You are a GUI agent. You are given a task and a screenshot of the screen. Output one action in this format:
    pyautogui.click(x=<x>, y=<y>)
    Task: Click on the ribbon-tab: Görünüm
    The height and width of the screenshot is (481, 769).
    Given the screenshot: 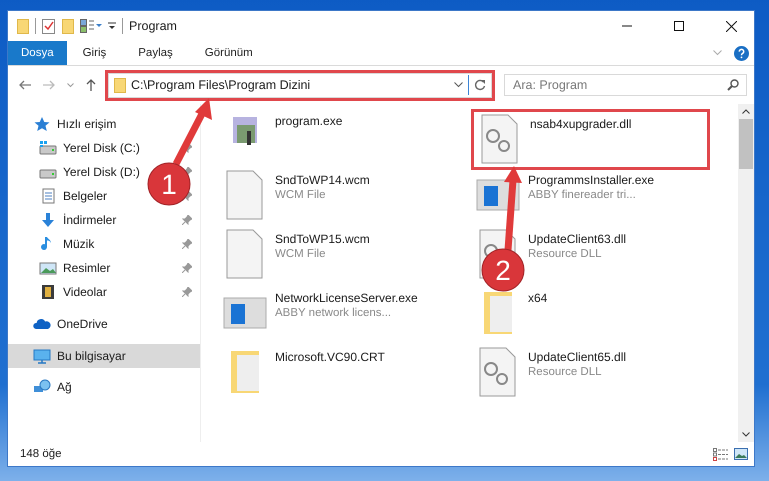 What is the action you would take?
    pyautogui.click(x=228, y=53)
    